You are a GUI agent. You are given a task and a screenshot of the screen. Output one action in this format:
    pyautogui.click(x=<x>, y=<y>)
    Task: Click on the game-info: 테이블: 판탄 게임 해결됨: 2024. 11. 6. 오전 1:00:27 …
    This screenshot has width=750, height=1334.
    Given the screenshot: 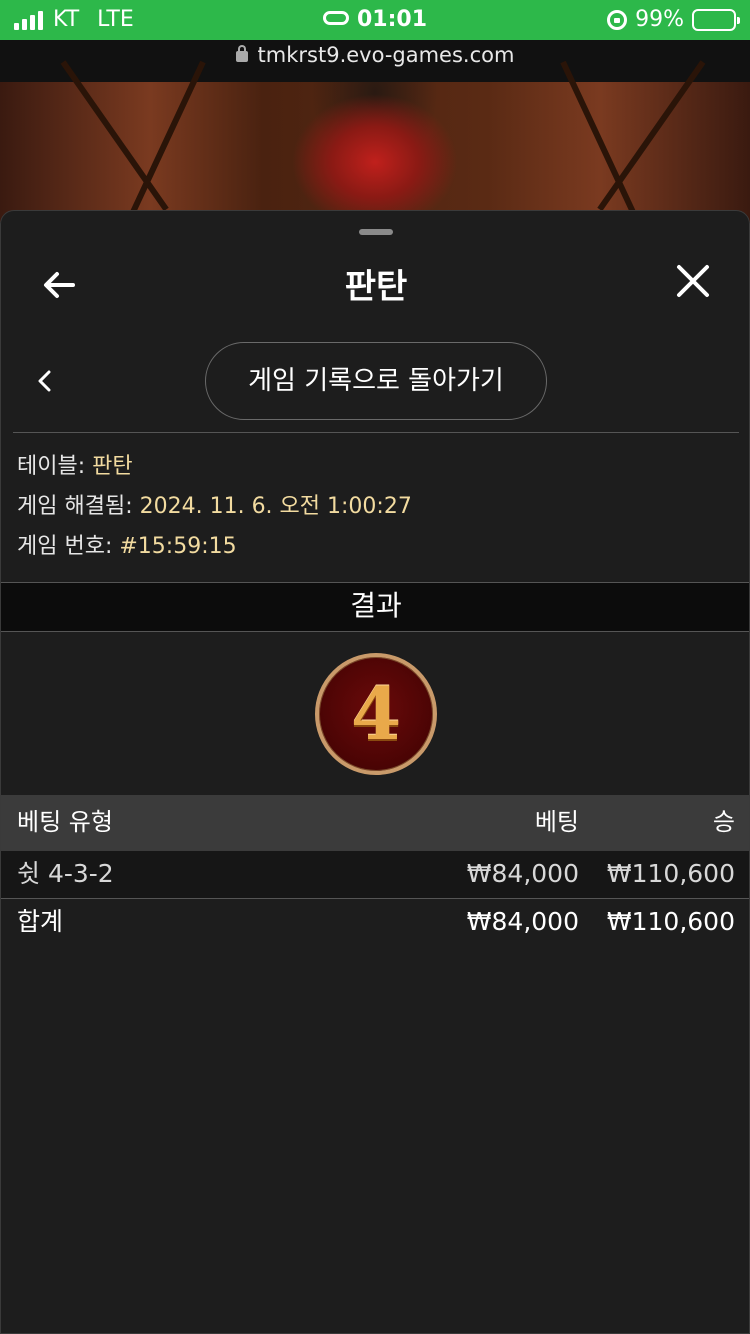 What is the action you would take?
    pyautogui.click(x=214, y=511)
    